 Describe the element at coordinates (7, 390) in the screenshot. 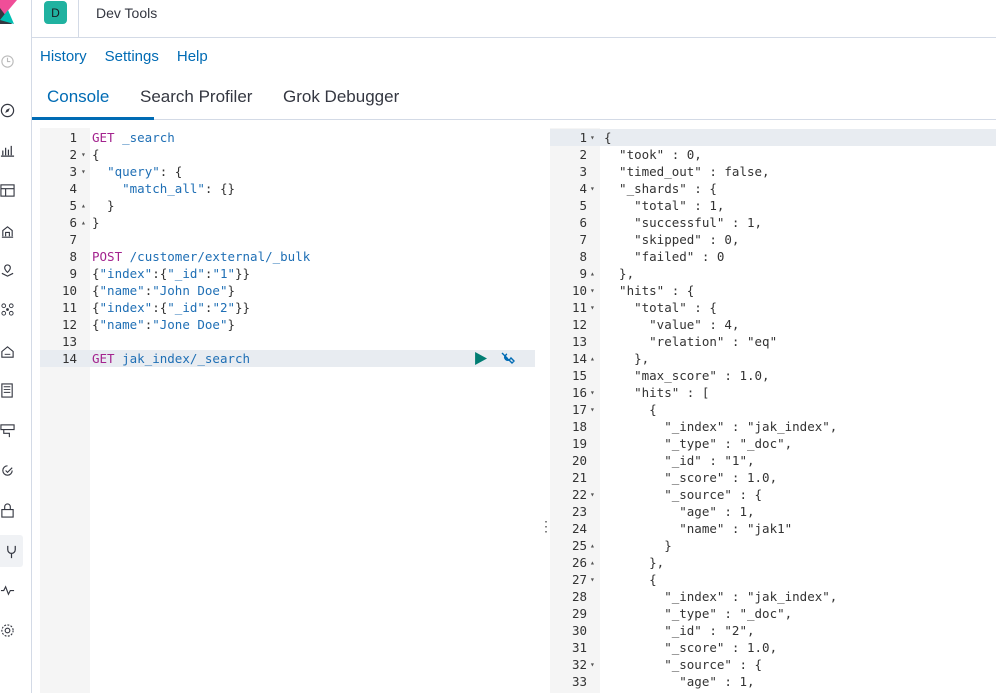

I see `logs-icon` at that location.